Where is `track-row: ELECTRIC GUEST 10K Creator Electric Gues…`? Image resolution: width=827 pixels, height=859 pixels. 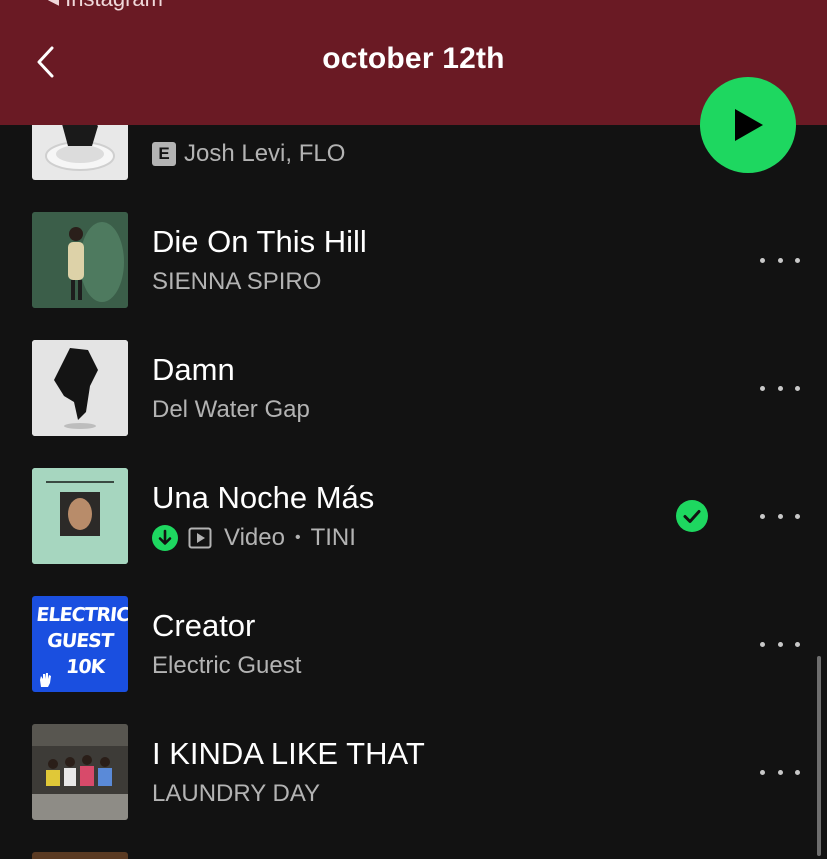 track-row: ELECTRIC GUEST 10K Creator Electric Gues… is located at coordinates (413, 660).